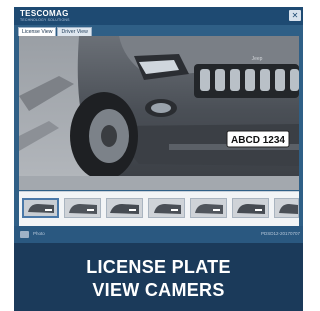 This screenshot has height=311, width=320. Describe the element at coordinates (258, 140) in the screenshot. I see `license-plate-text: ABCD 1234` at that location.